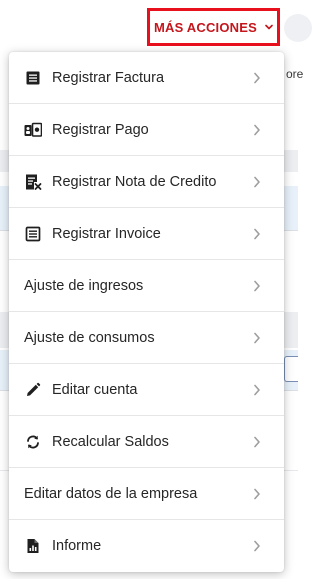 Image resolution: width=320 pixels, height=579 pixels. I want to click on menu-item-label: Ajuste de ingresos, so click(84, 285).